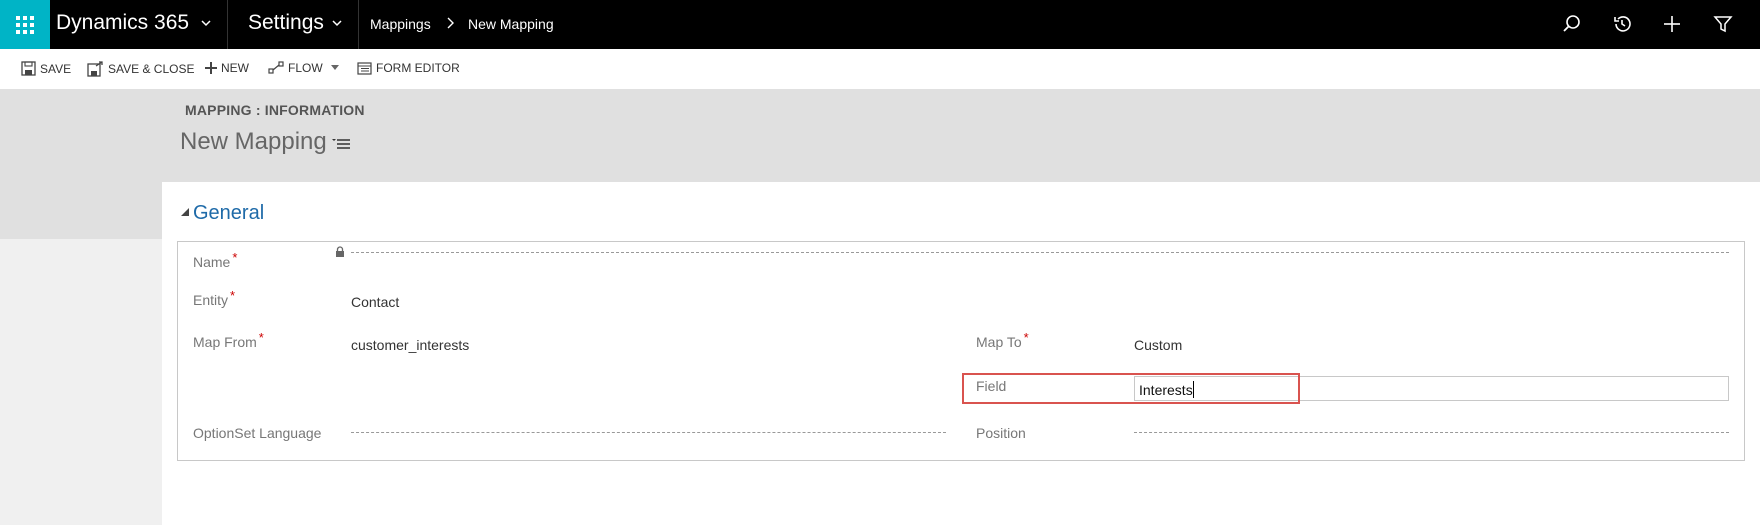 Image resolution: width=1760 pixels, height=525 pixels. I want to click on entity-value: Contact, so click(375, 302).